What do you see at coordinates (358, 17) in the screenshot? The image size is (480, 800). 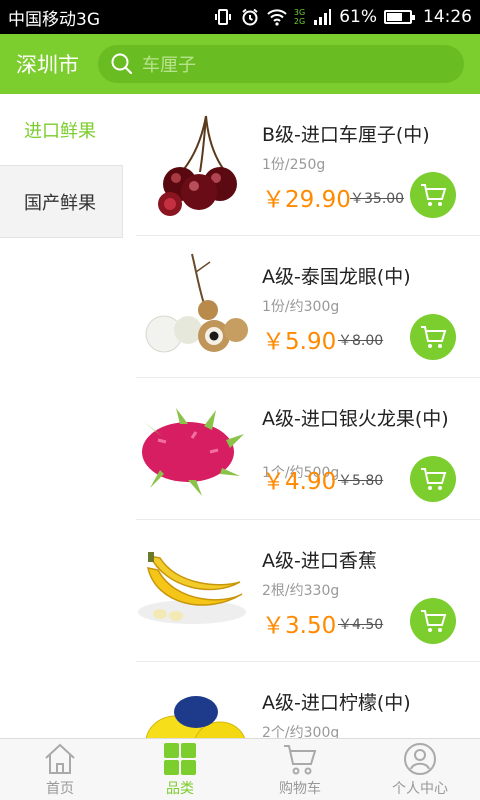 I see `battery-percent: 61%` at bounding box center [358, 17].